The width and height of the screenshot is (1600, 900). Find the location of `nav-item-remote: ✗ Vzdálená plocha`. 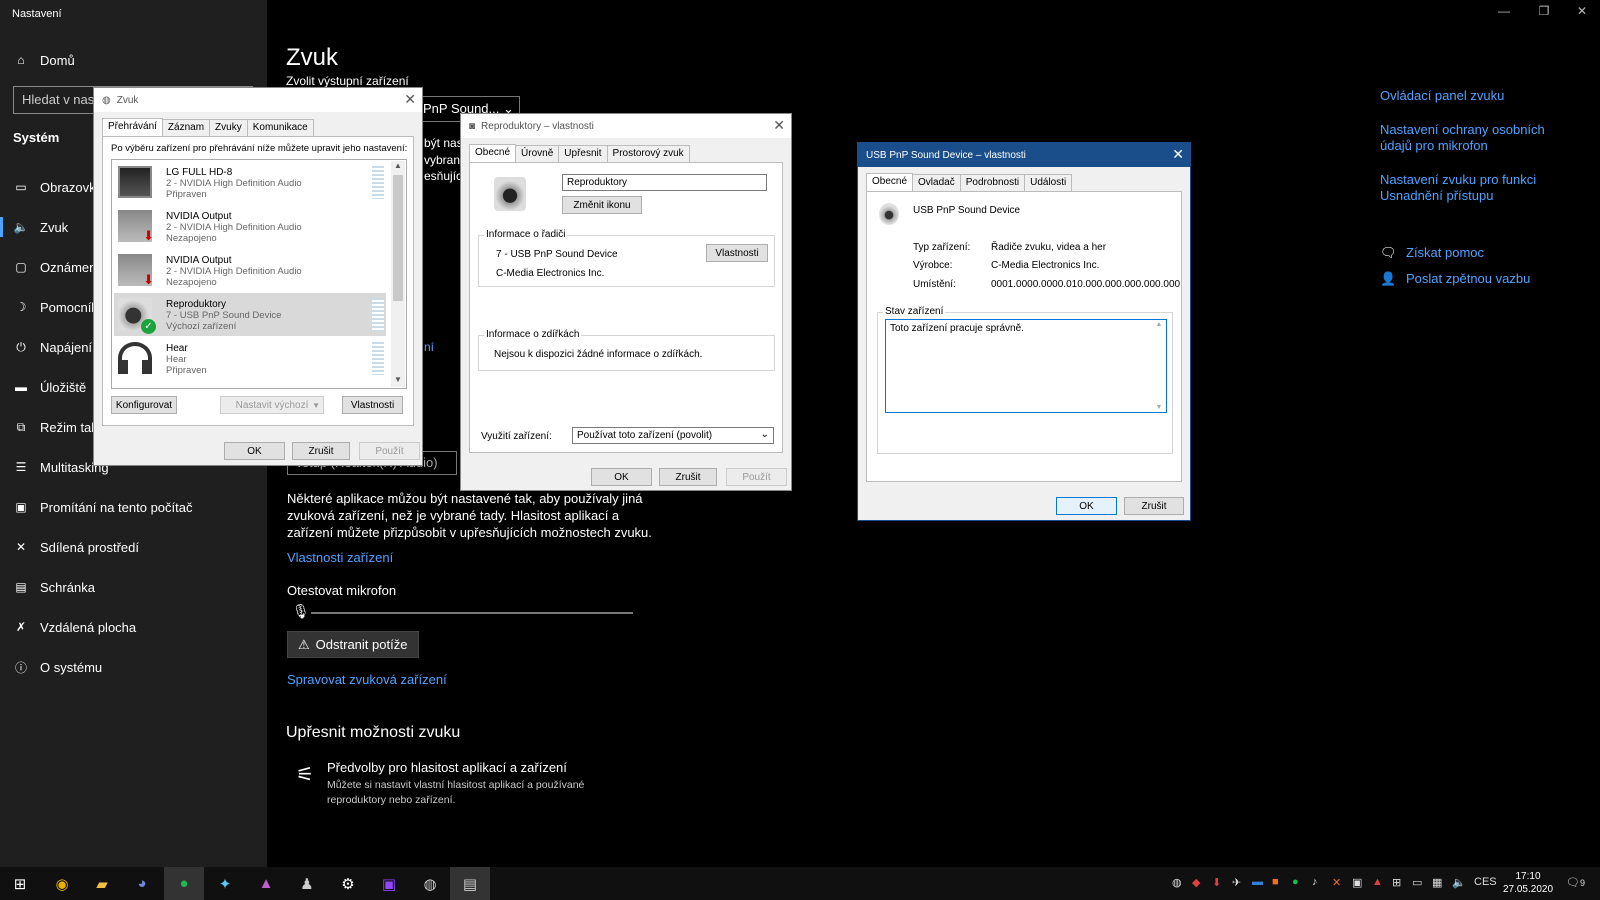

nav-item-remote: ✗ Vzdálená plocha is located at coordinates (133, 627).